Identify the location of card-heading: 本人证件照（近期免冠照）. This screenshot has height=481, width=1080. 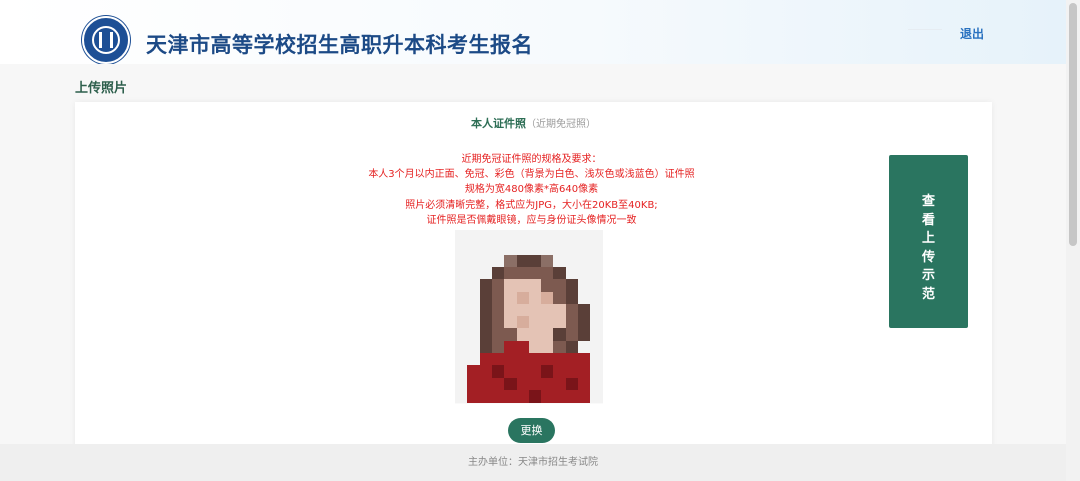
(533, 121).